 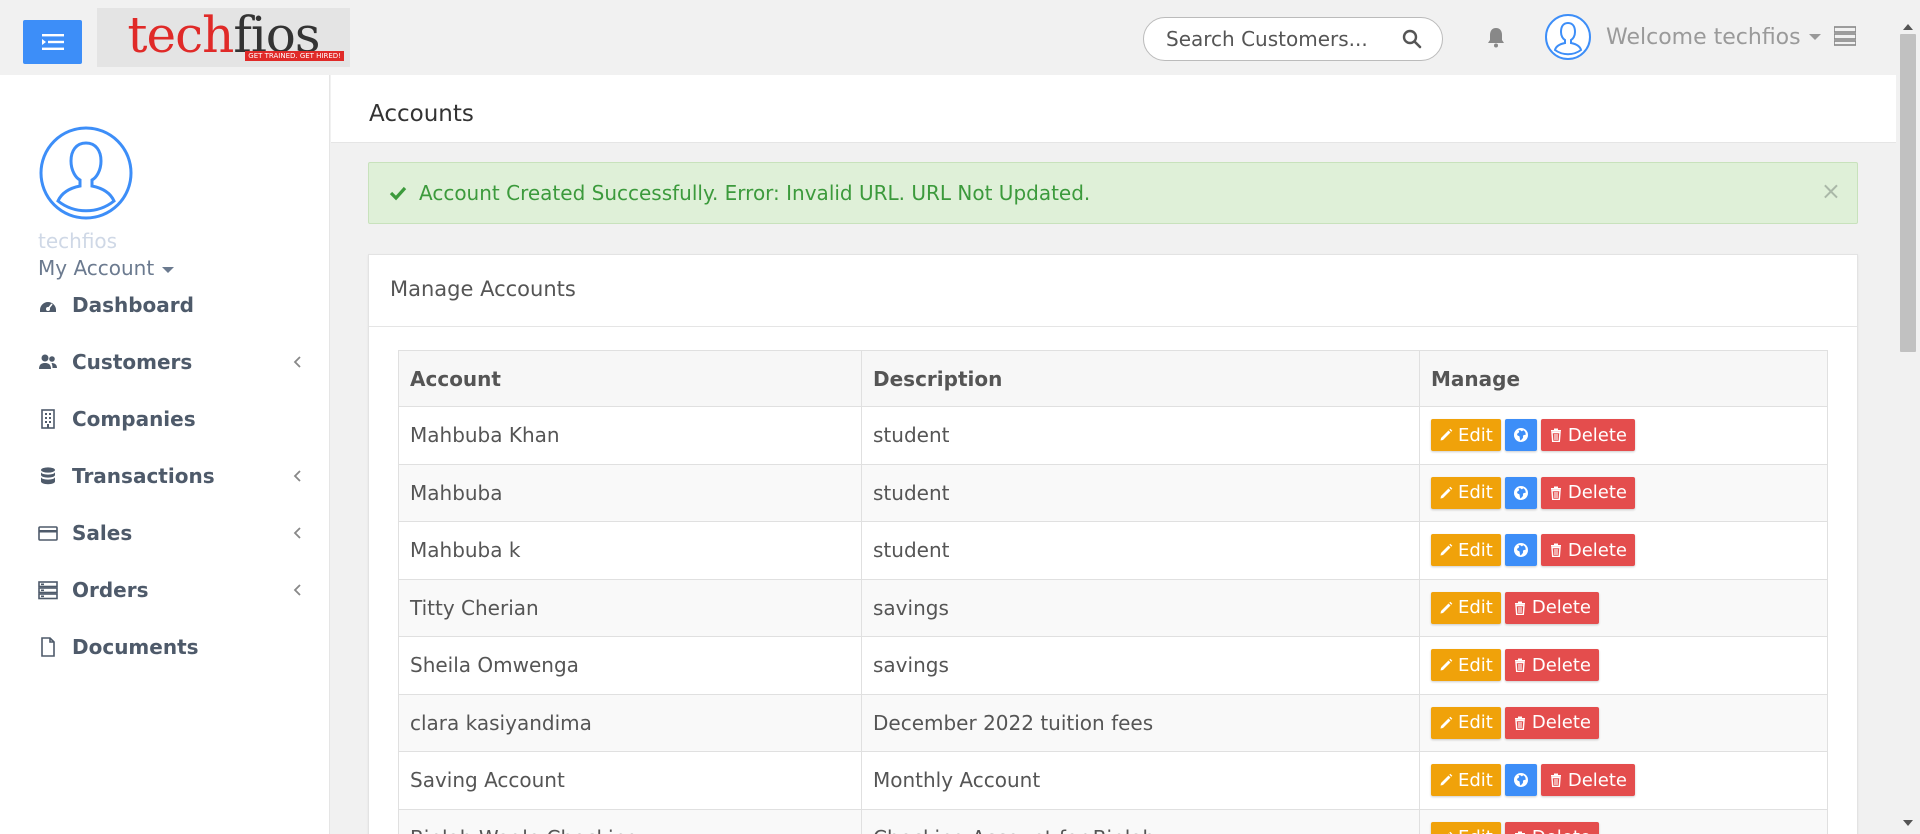 What do you see at coordinates (165, 362) in the screenshot?
I see `sidebar-item-customers: Customers` at bounding box center [165, 362].